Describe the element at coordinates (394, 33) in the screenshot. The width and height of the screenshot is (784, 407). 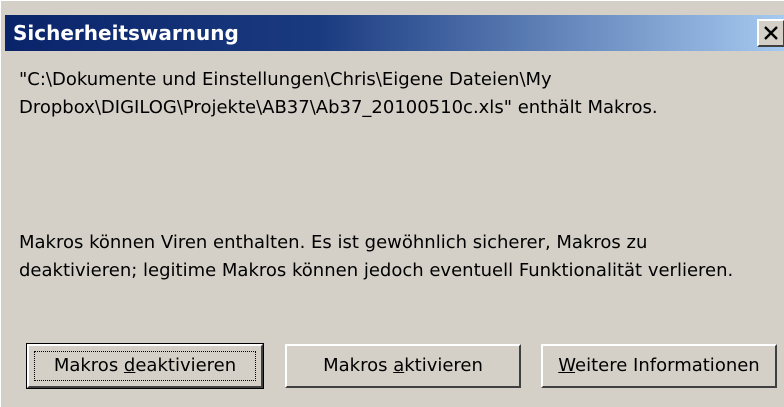
I see `title-bar: Sicherheitswarnung` at that location.